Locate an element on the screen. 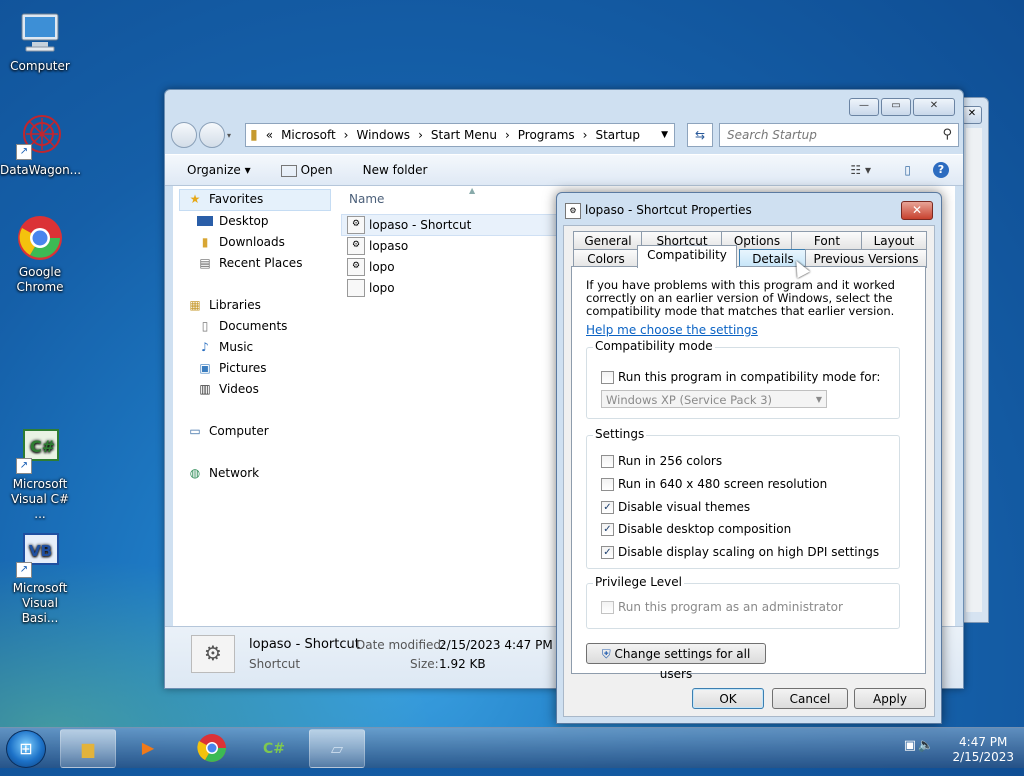 This screenshot has width=1024, height=776. tab-compatibility: Compatibility is located at coordinates (687, 256).